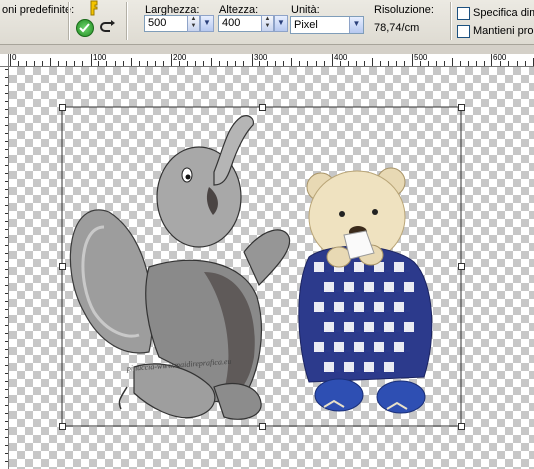  What do you see at coordinates (267, 49) in the screenshot?
I see `toolbar-gap` at bounding box center [267, 49].